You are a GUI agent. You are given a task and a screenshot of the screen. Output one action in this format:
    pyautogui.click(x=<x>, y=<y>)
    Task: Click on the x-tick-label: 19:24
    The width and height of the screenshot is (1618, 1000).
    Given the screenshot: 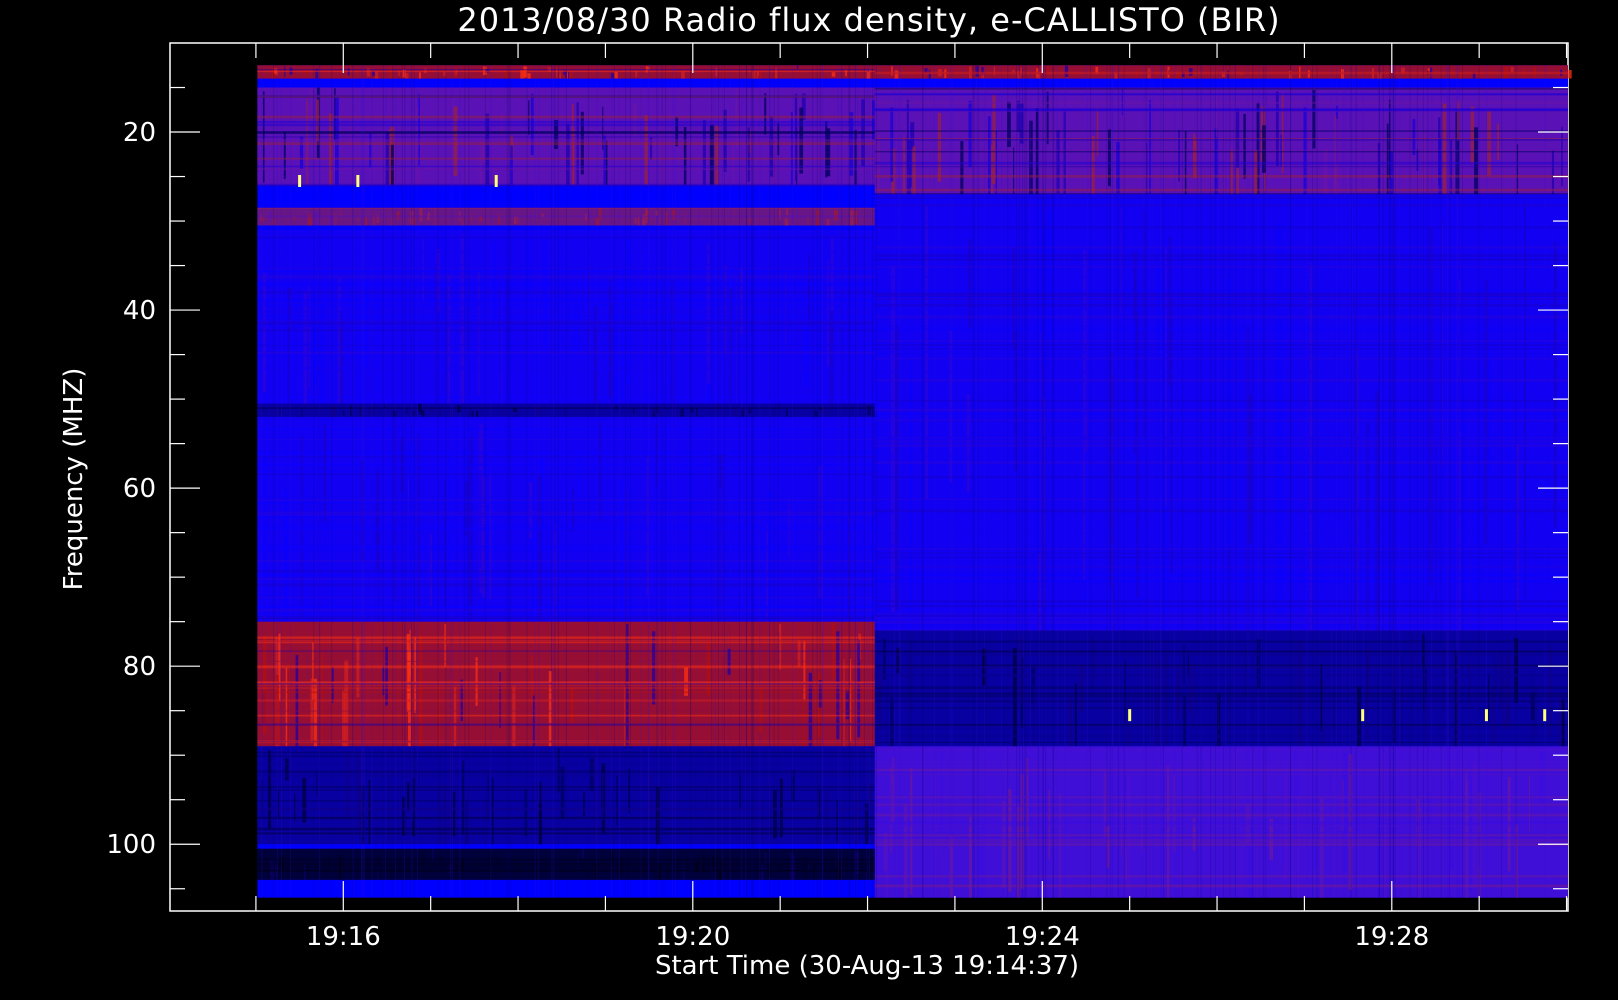 What is the action you would take?
    pyautogui.click(x=1042, y=937)
    